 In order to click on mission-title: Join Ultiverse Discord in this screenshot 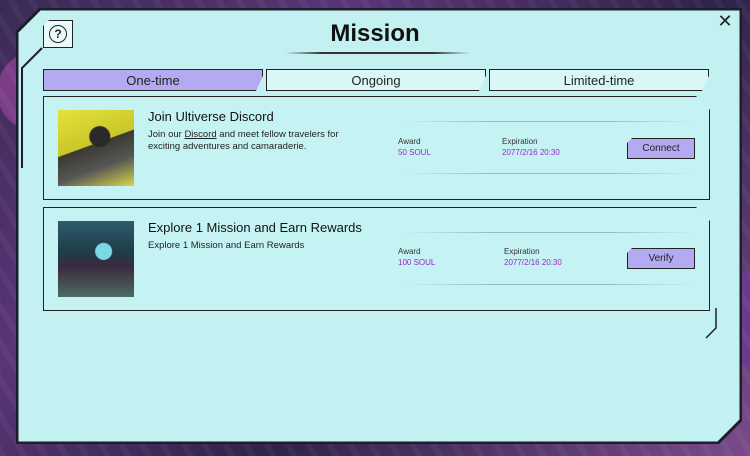, I will do `click(211, 116)`.